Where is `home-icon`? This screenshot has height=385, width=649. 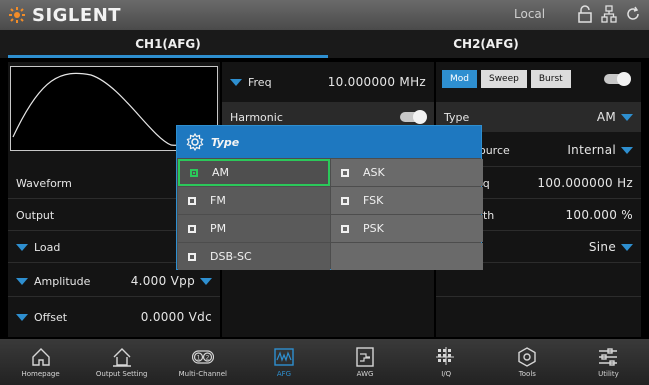 home-icon is located at coordinates (40, 357).